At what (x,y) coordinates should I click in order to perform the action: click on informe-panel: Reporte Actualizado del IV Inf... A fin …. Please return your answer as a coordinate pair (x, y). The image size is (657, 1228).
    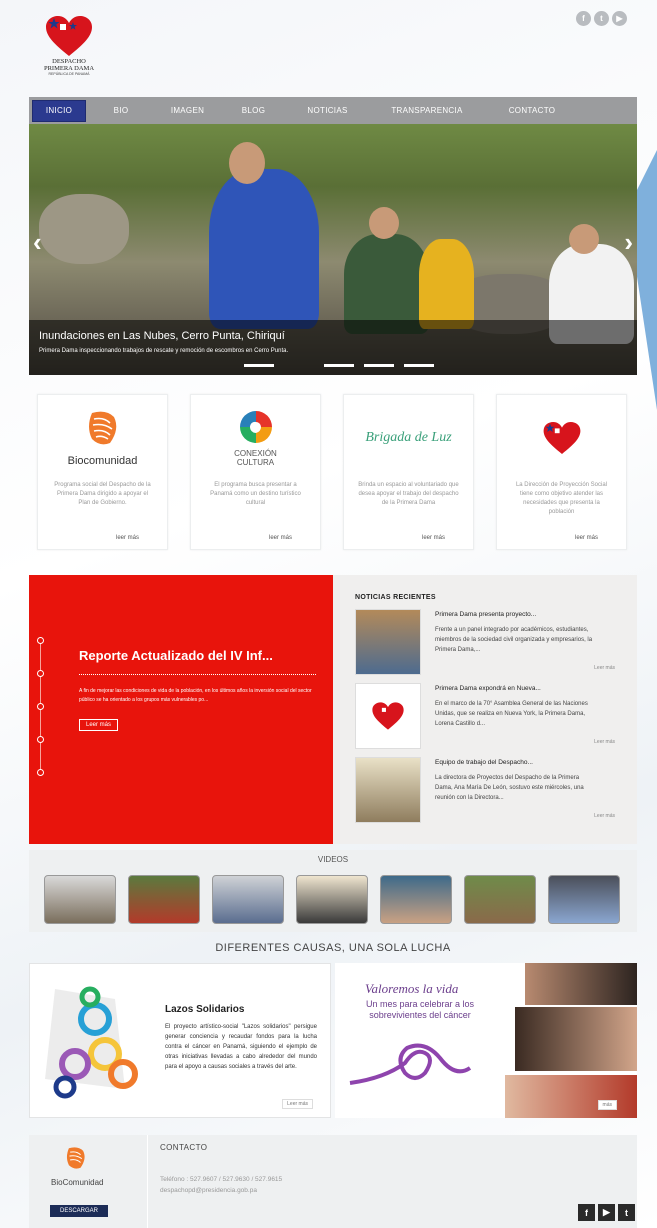
    Looking at the image, I should click on (181, 709).